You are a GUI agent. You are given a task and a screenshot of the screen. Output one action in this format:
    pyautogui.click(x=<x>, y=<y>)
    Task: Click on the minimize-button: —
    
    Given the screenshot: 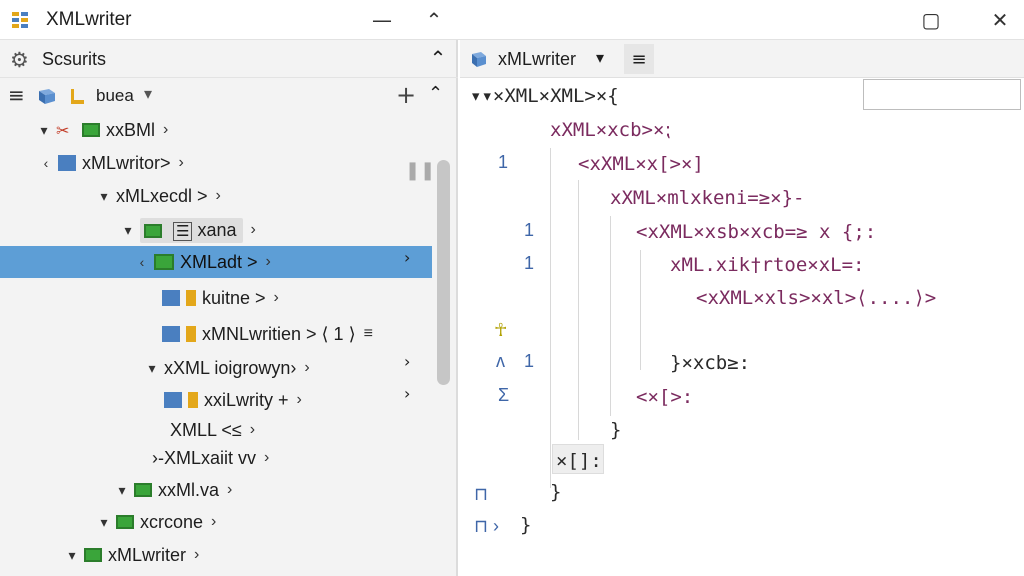 What is the action you would take?
    pyautogui.click(x=382, y=20)
    